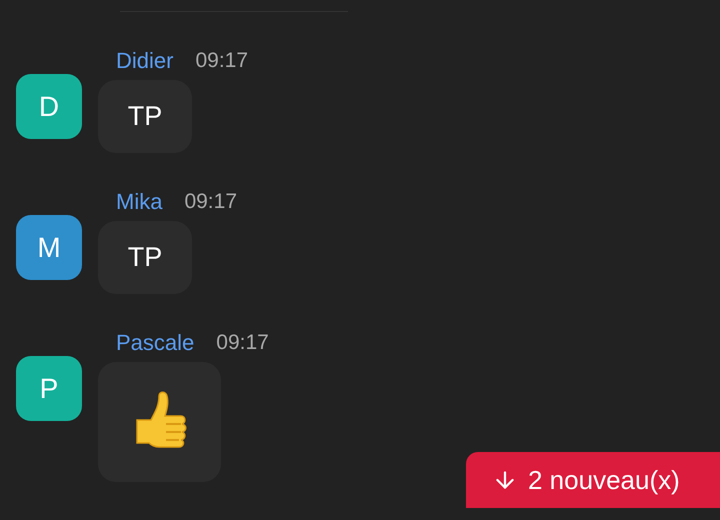 The height and width of the screenshot is (520, 720). I want to click on avatar: M, so click(49, 247).